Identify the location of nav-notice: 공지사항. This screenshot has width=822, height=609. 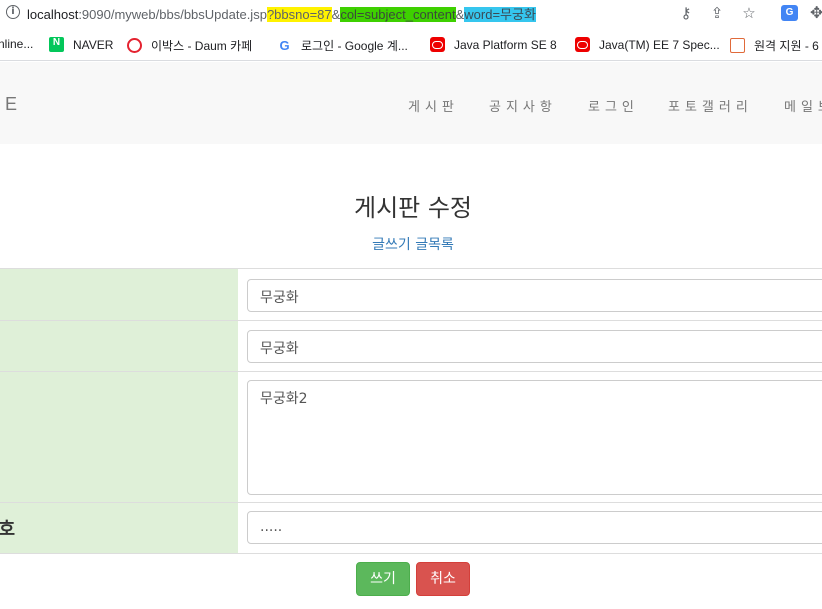
(523, 105).